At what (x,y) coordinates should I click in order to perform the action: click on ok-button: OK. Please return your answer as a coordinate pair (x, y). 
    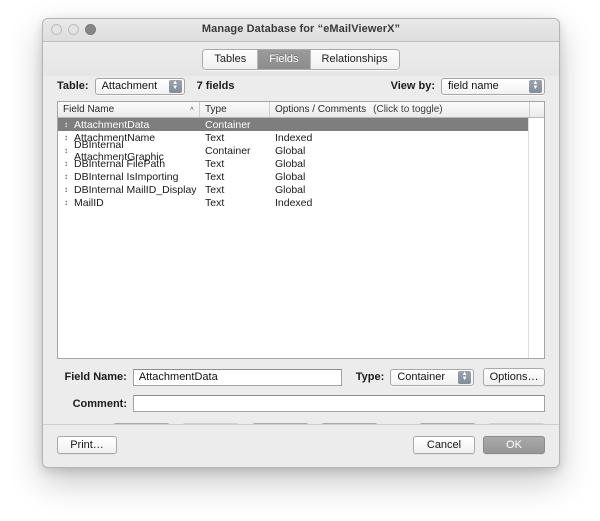
    Looking at the image, I should click on (514, 445).